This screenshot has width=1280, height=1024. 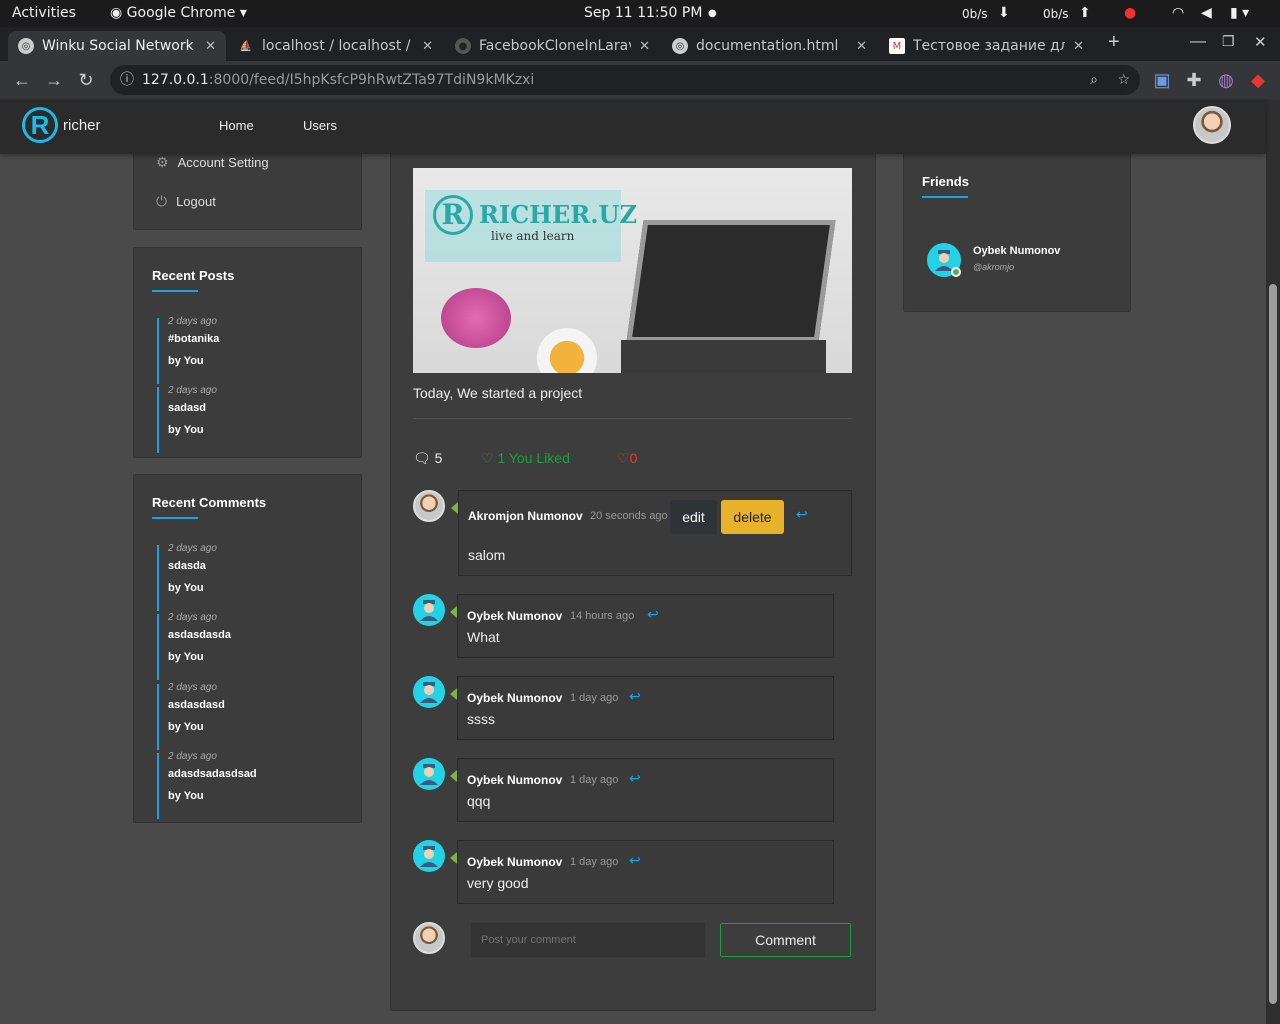 What do you see at coordinates (207, 785) in the screenshot?
I see `recent-comment-item: 2 days ago adasdsadasdsad by You` at bounding box center [207, 785].